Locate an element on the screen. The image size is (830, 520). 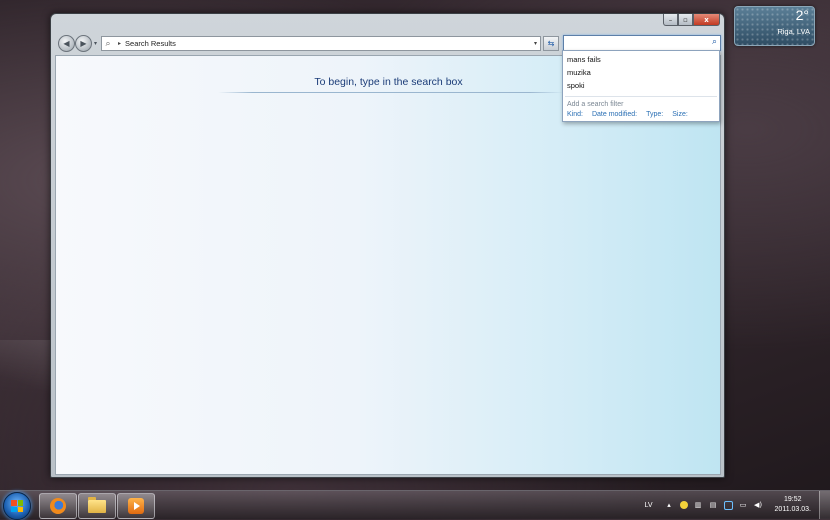
filter-date-modified: Date modified: is located at coordinates (614, 114).